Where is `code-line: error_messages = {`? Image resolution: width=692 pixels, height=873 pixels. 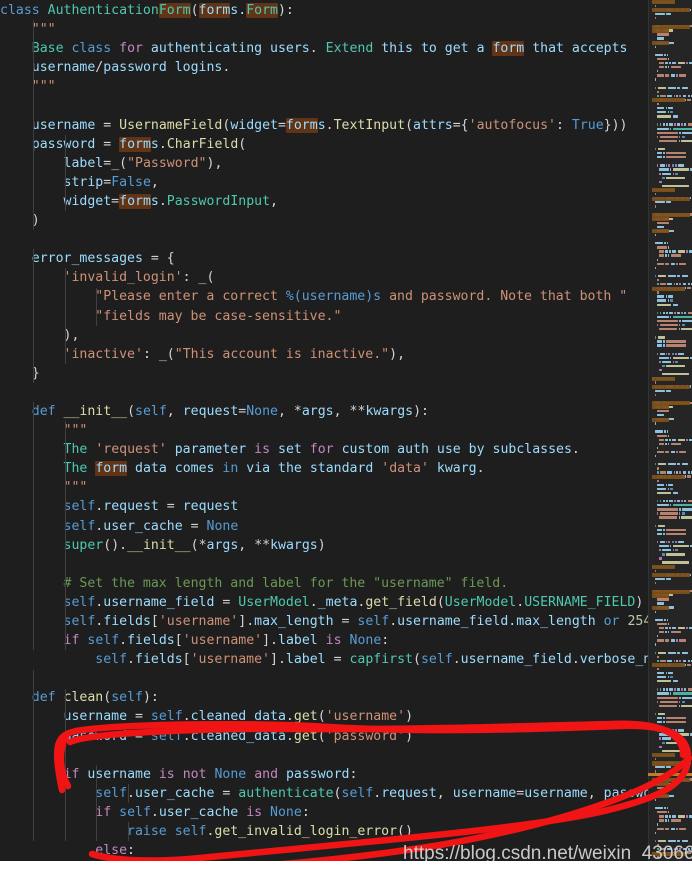 code-line: error_messages = { is located at coordinates (324, 258).